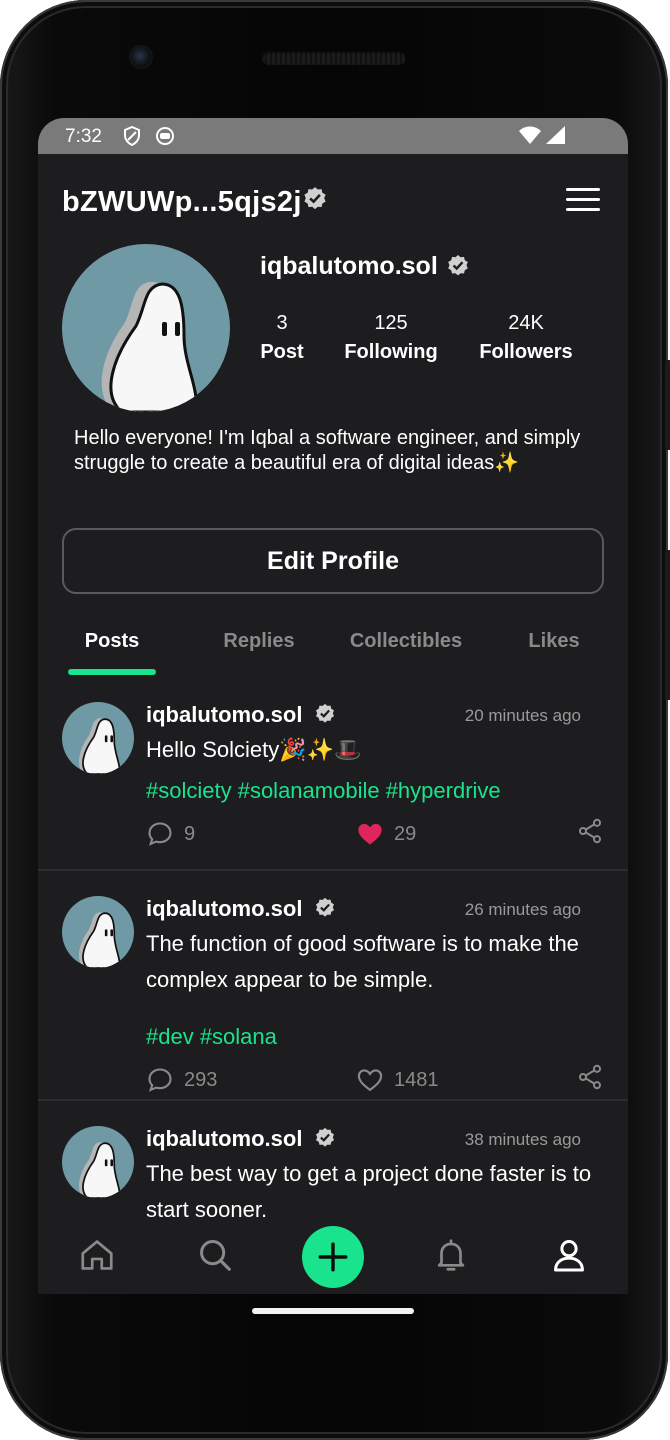 The height and width of the screenshot is (1440, 670). I want to click on bell-icon, so click(451, 1255).